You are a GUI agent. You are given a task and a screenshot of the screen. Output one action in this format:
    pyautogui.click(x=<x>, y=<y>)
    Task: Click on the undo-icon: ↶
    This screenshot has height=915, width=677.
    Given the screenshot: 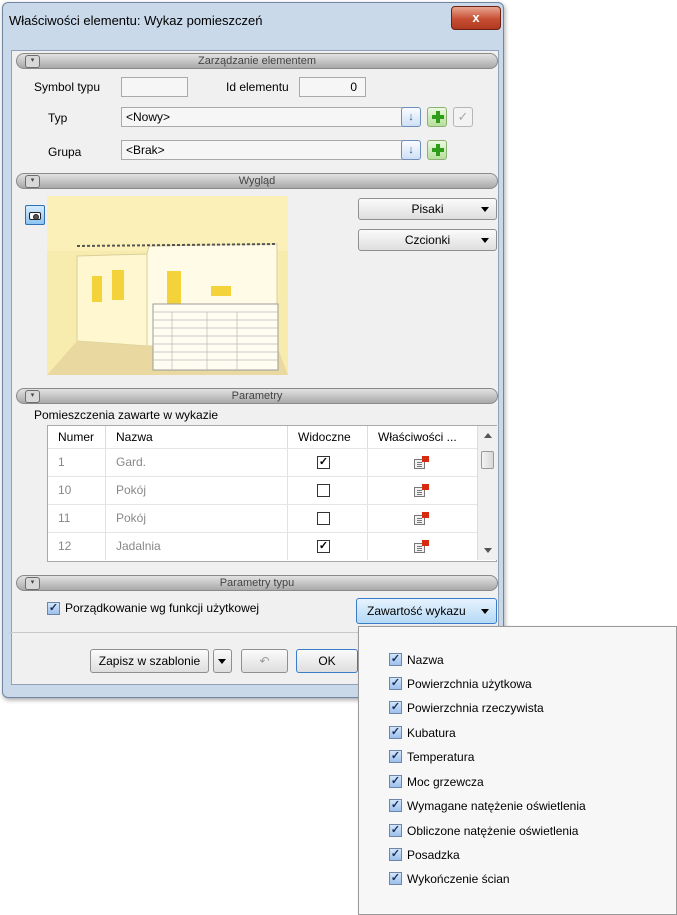 What is the action you would take?
    pyautogui.click(x=264, y=661)
    